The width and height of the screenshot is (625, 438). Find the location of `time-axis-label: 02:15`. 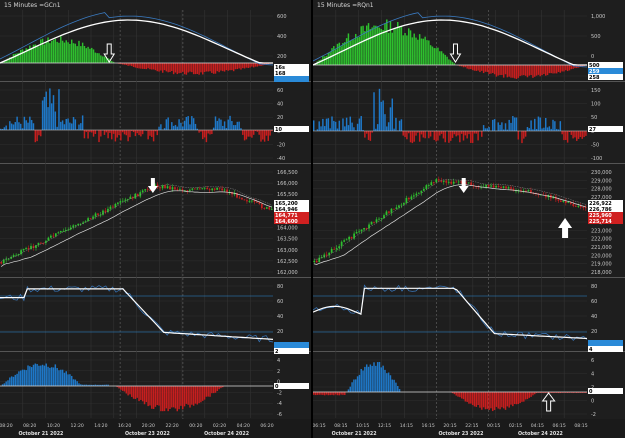

time-axis-label: 02:15 is located at coordinates (515, 426).